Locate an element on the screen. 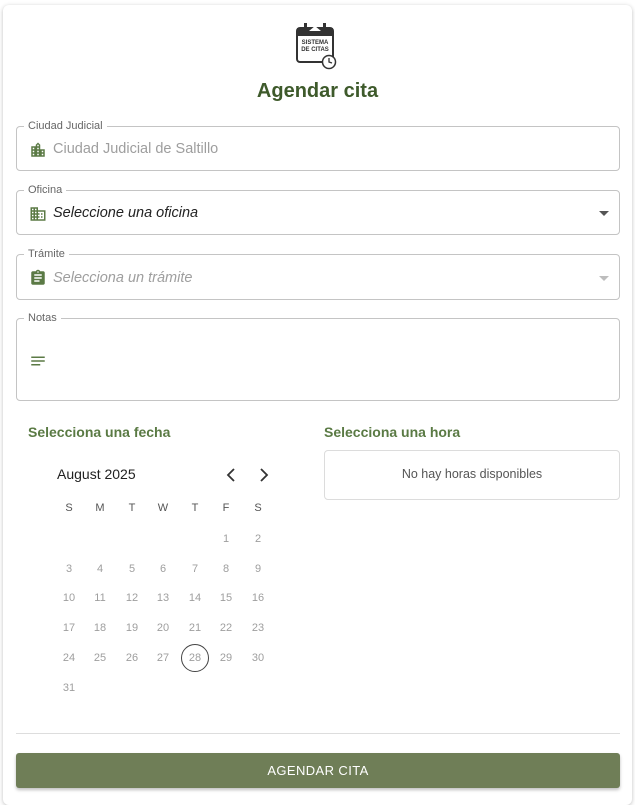 Image resolution: width=635 pixels, height=805 pixels. calendar-day: 3 is located at coordinates (69, 569).